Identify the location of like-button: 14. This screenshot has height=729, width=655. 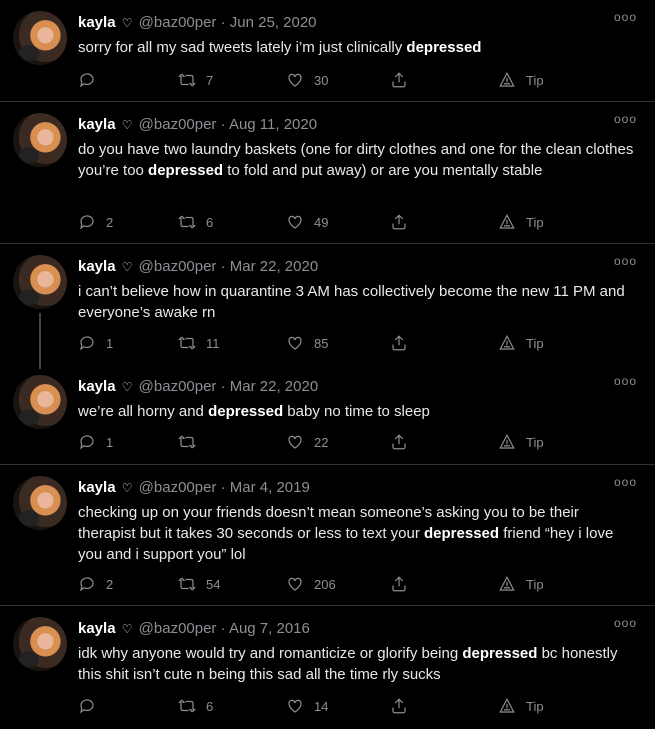
(307, 706).